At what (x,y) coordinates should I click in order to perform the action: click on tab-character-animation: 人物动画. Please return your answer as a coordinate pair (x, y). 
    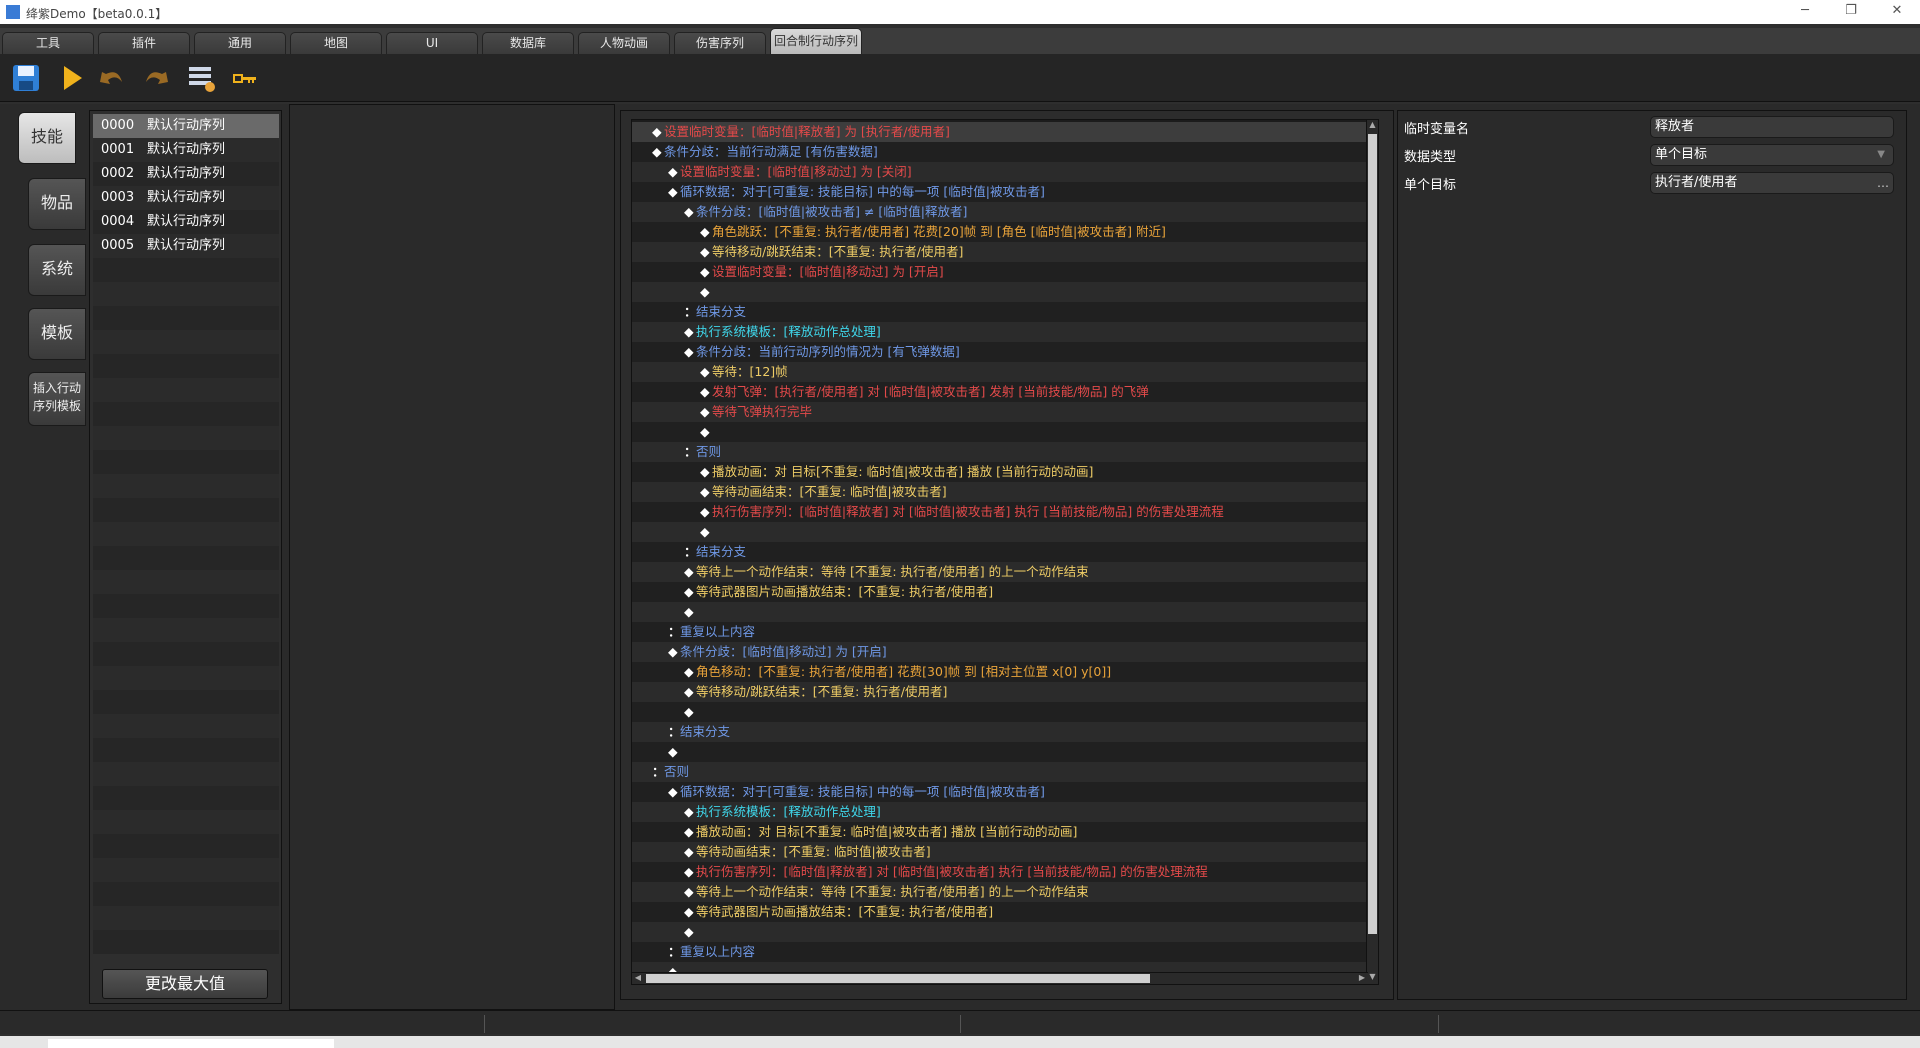
    Looking at the image, I should click on (624, 43).